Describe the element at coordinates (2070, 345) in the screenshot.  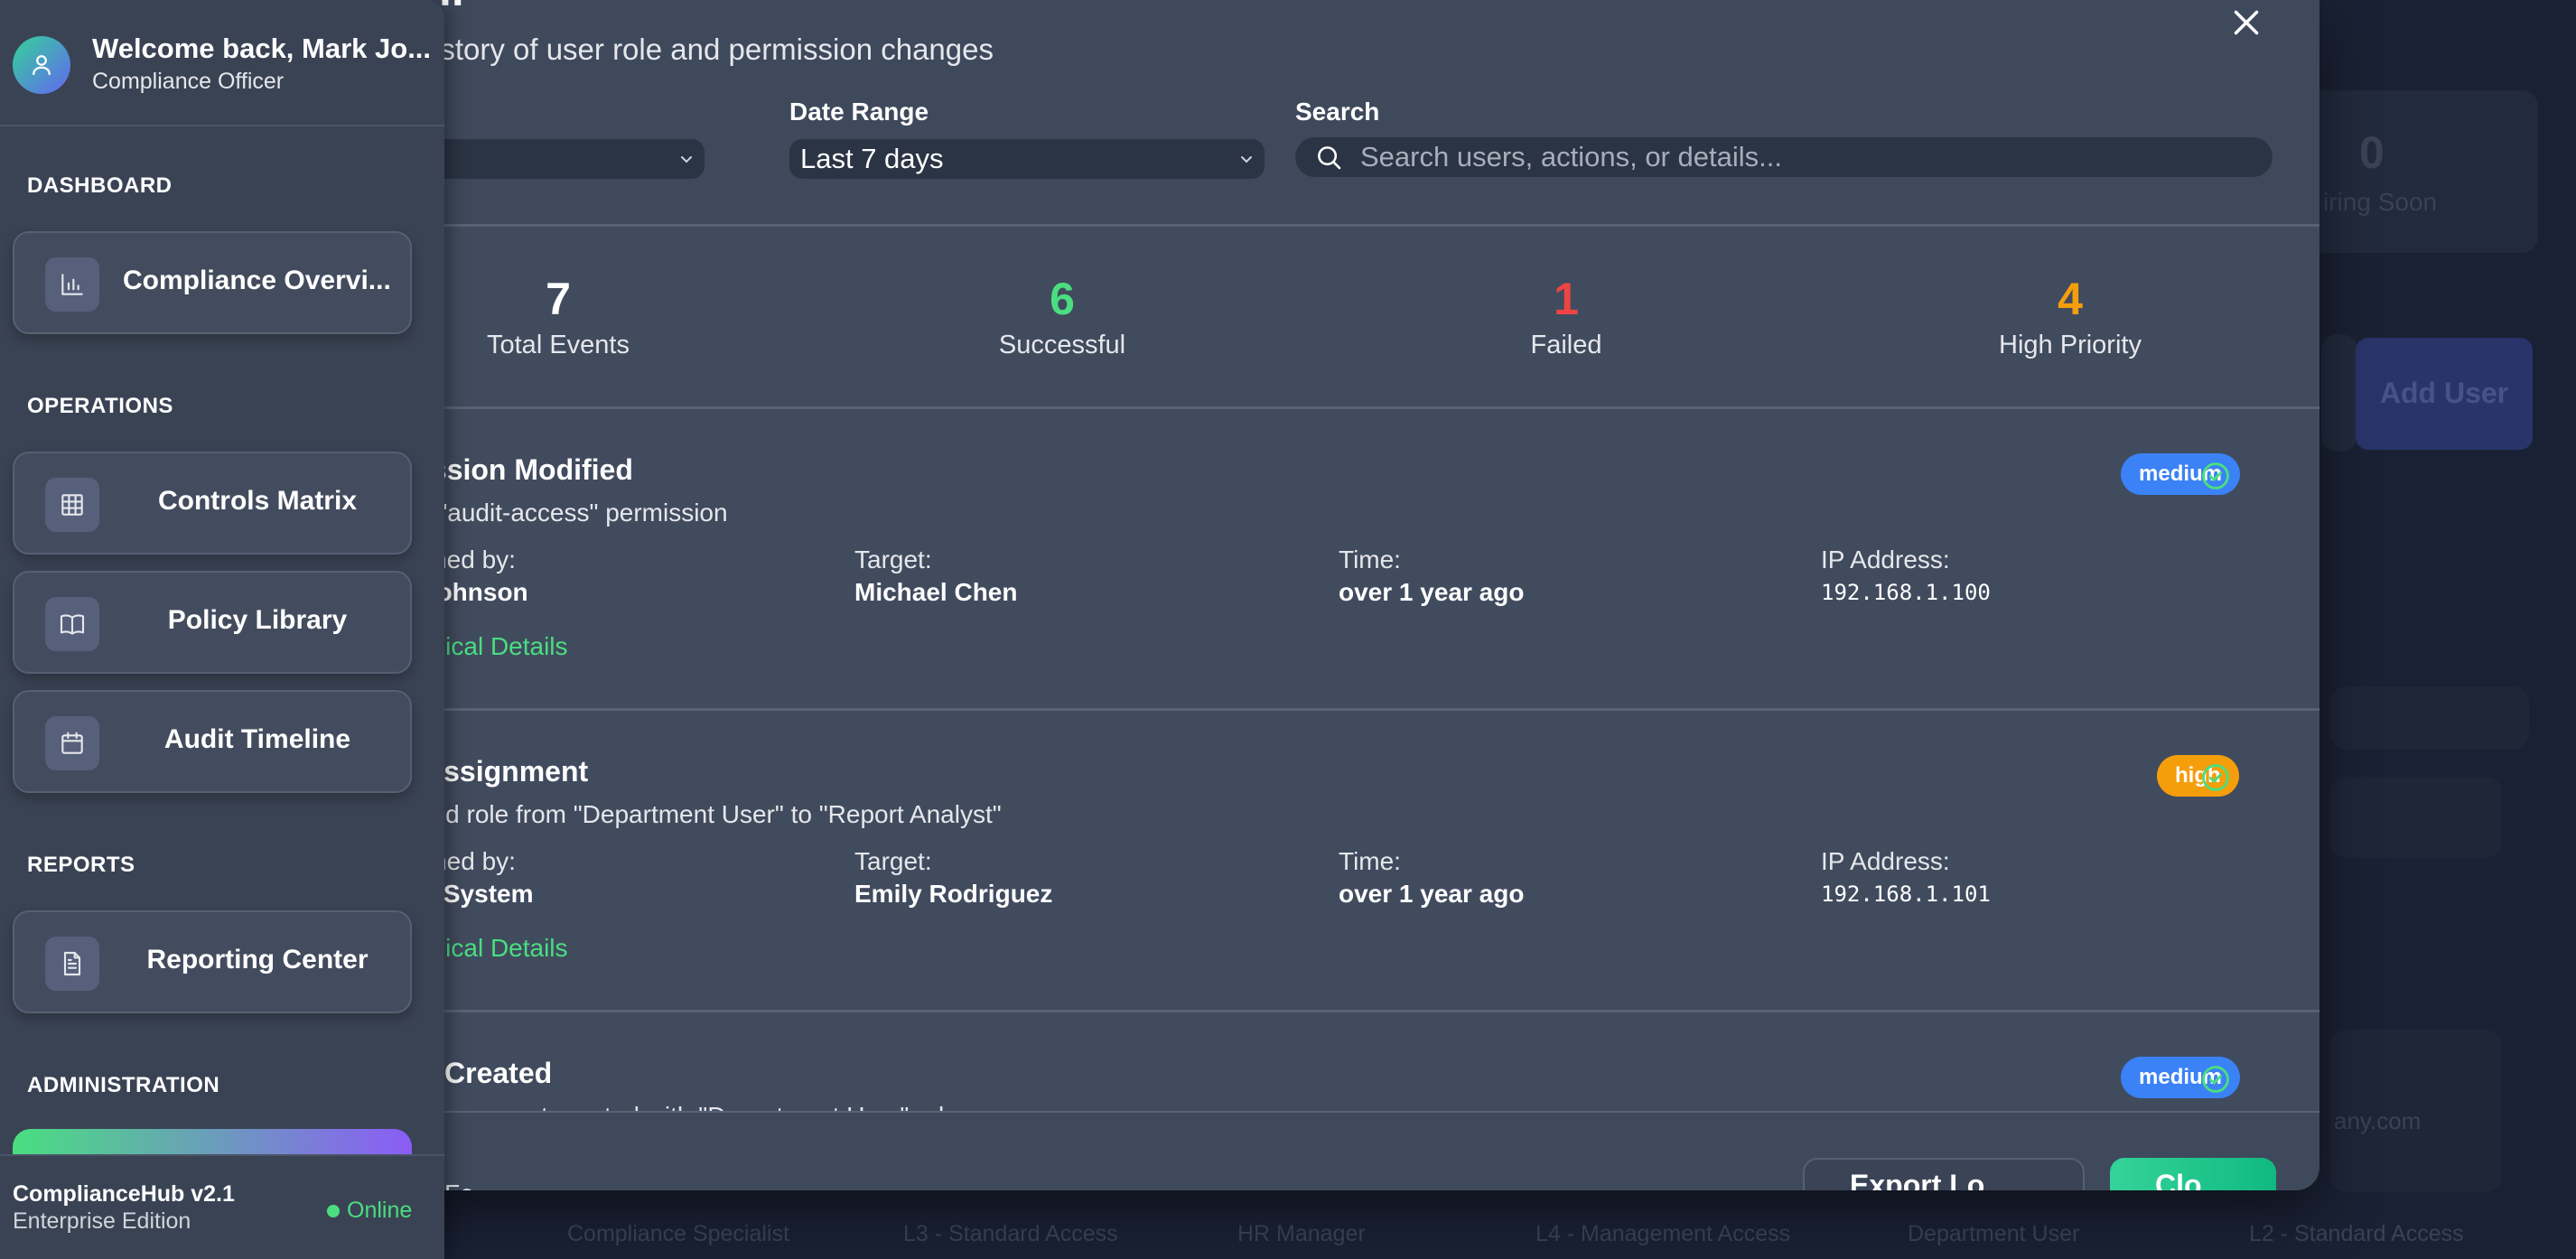
I see `stat-label: High Priority` at that location.